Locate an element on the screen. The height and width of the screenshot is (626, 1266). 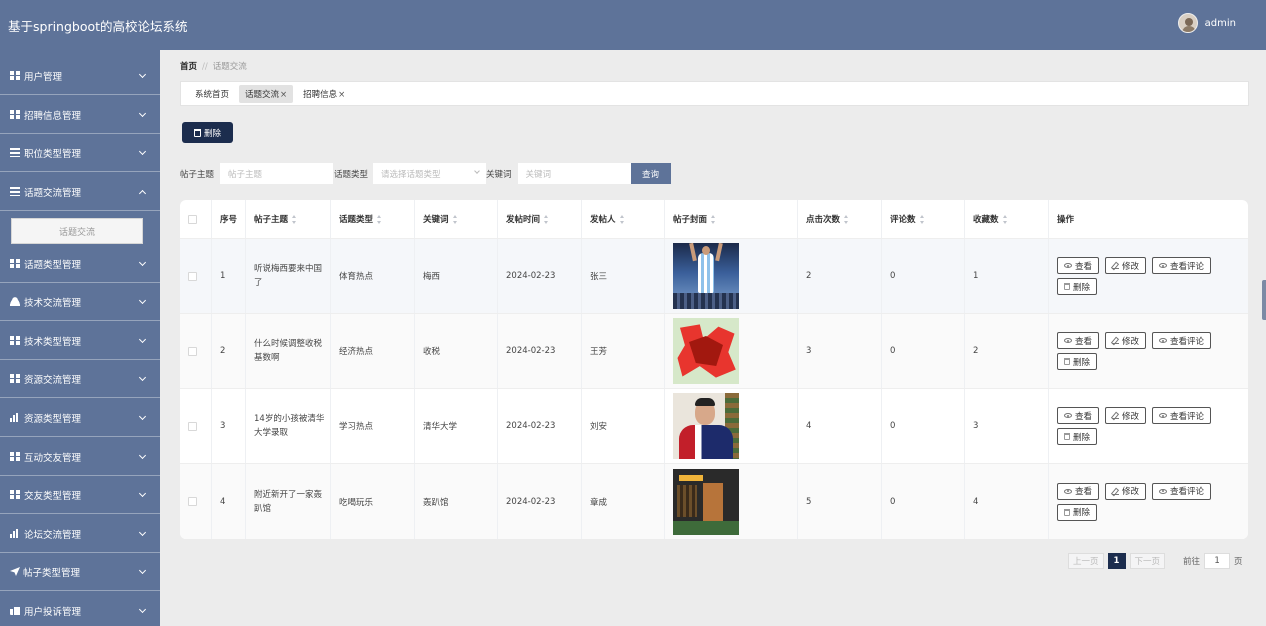
sidebar-item-recruitment: 招聘信息管理 is located at coordinates (80, 115).